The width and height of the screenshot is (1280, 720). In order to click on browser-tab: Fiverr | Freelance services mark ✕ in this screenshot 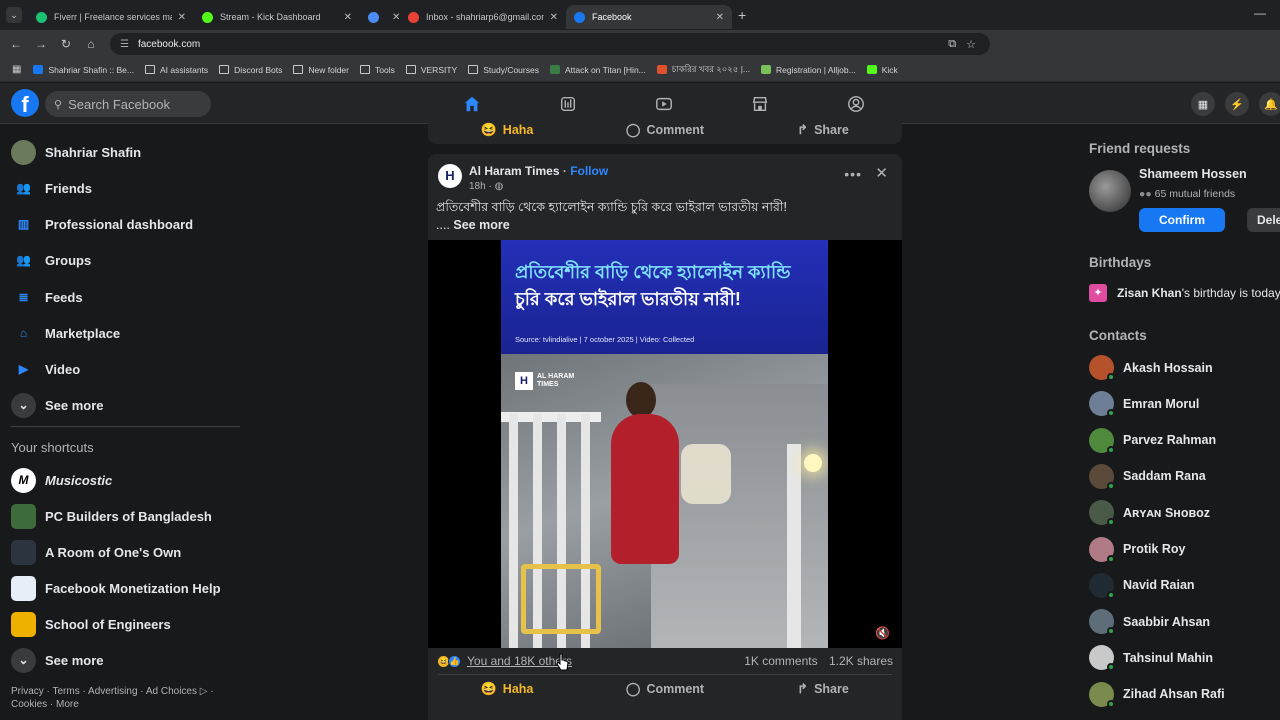, I will do `click(111, 17)`.